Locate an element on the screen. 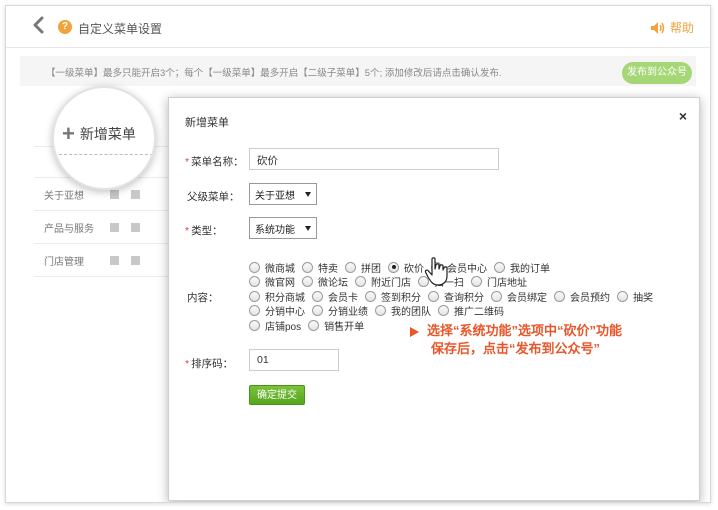 The width and height of the screenshot is (718, 510). close-icon: × is located at coordinates (683, 116).